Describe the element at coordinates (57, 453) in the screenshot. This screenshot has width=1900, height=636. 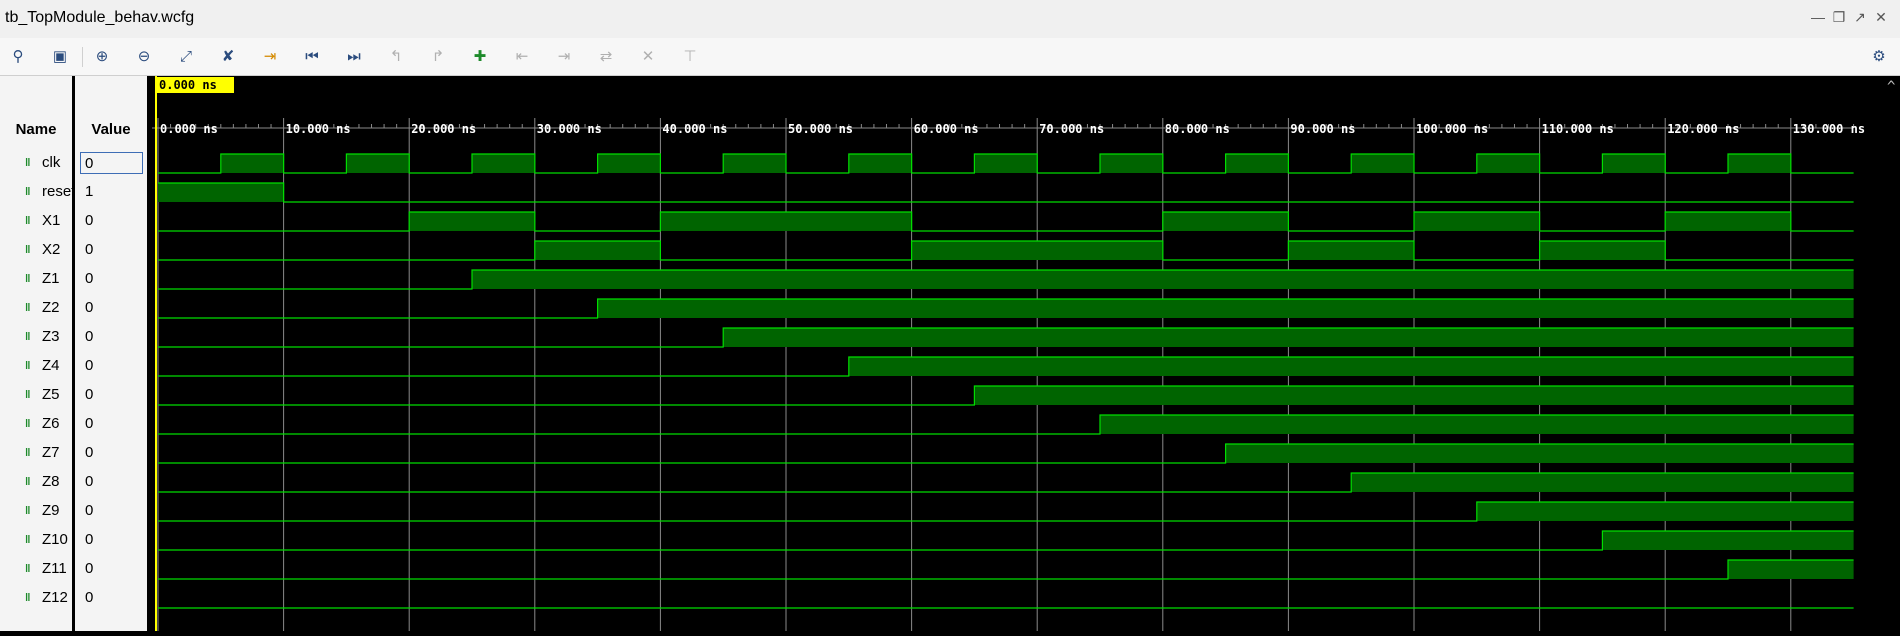
I see `signal-name-z7: Z7` at that location.